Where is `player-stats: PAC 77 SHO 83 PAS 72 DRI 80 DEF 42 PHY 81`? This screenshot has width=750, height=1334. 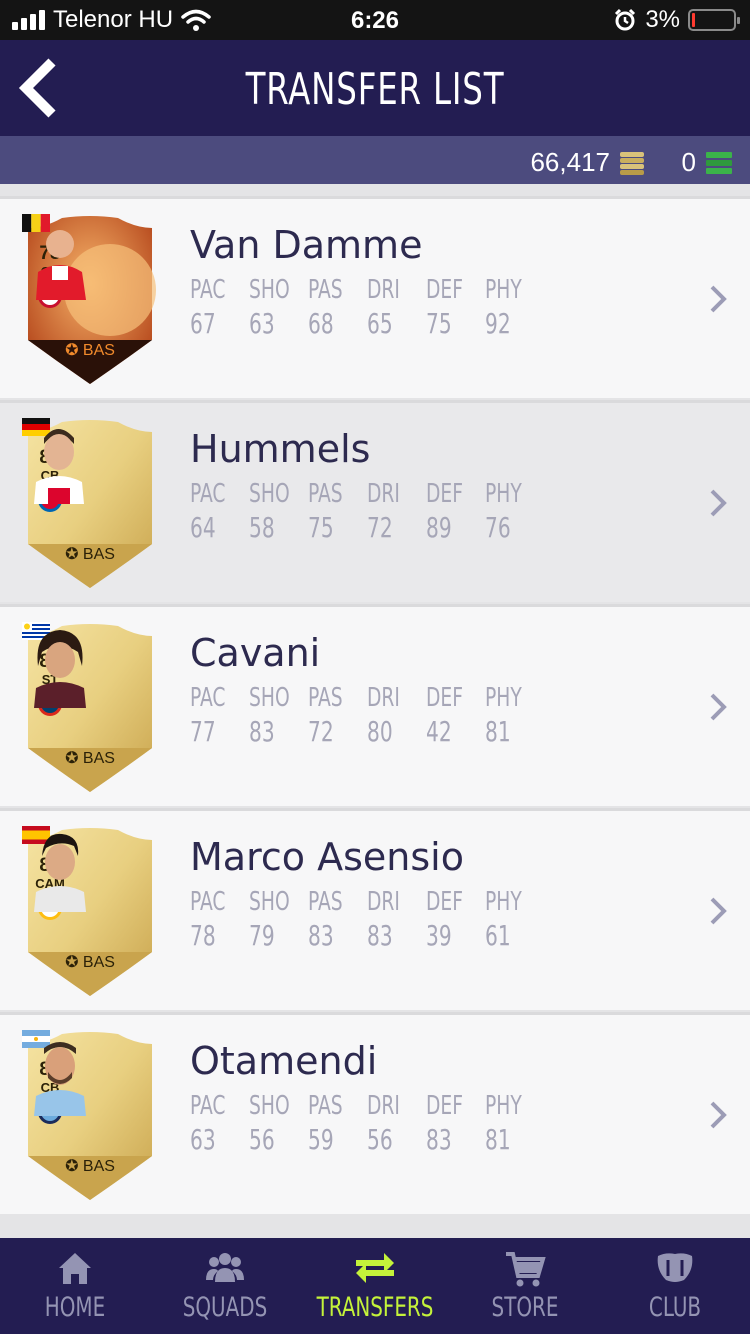
player-stats: PAC 77 SHO 83 PAS 72 DRI 80 DEF 42 PHY 81 is located at coordinates (367, 715).